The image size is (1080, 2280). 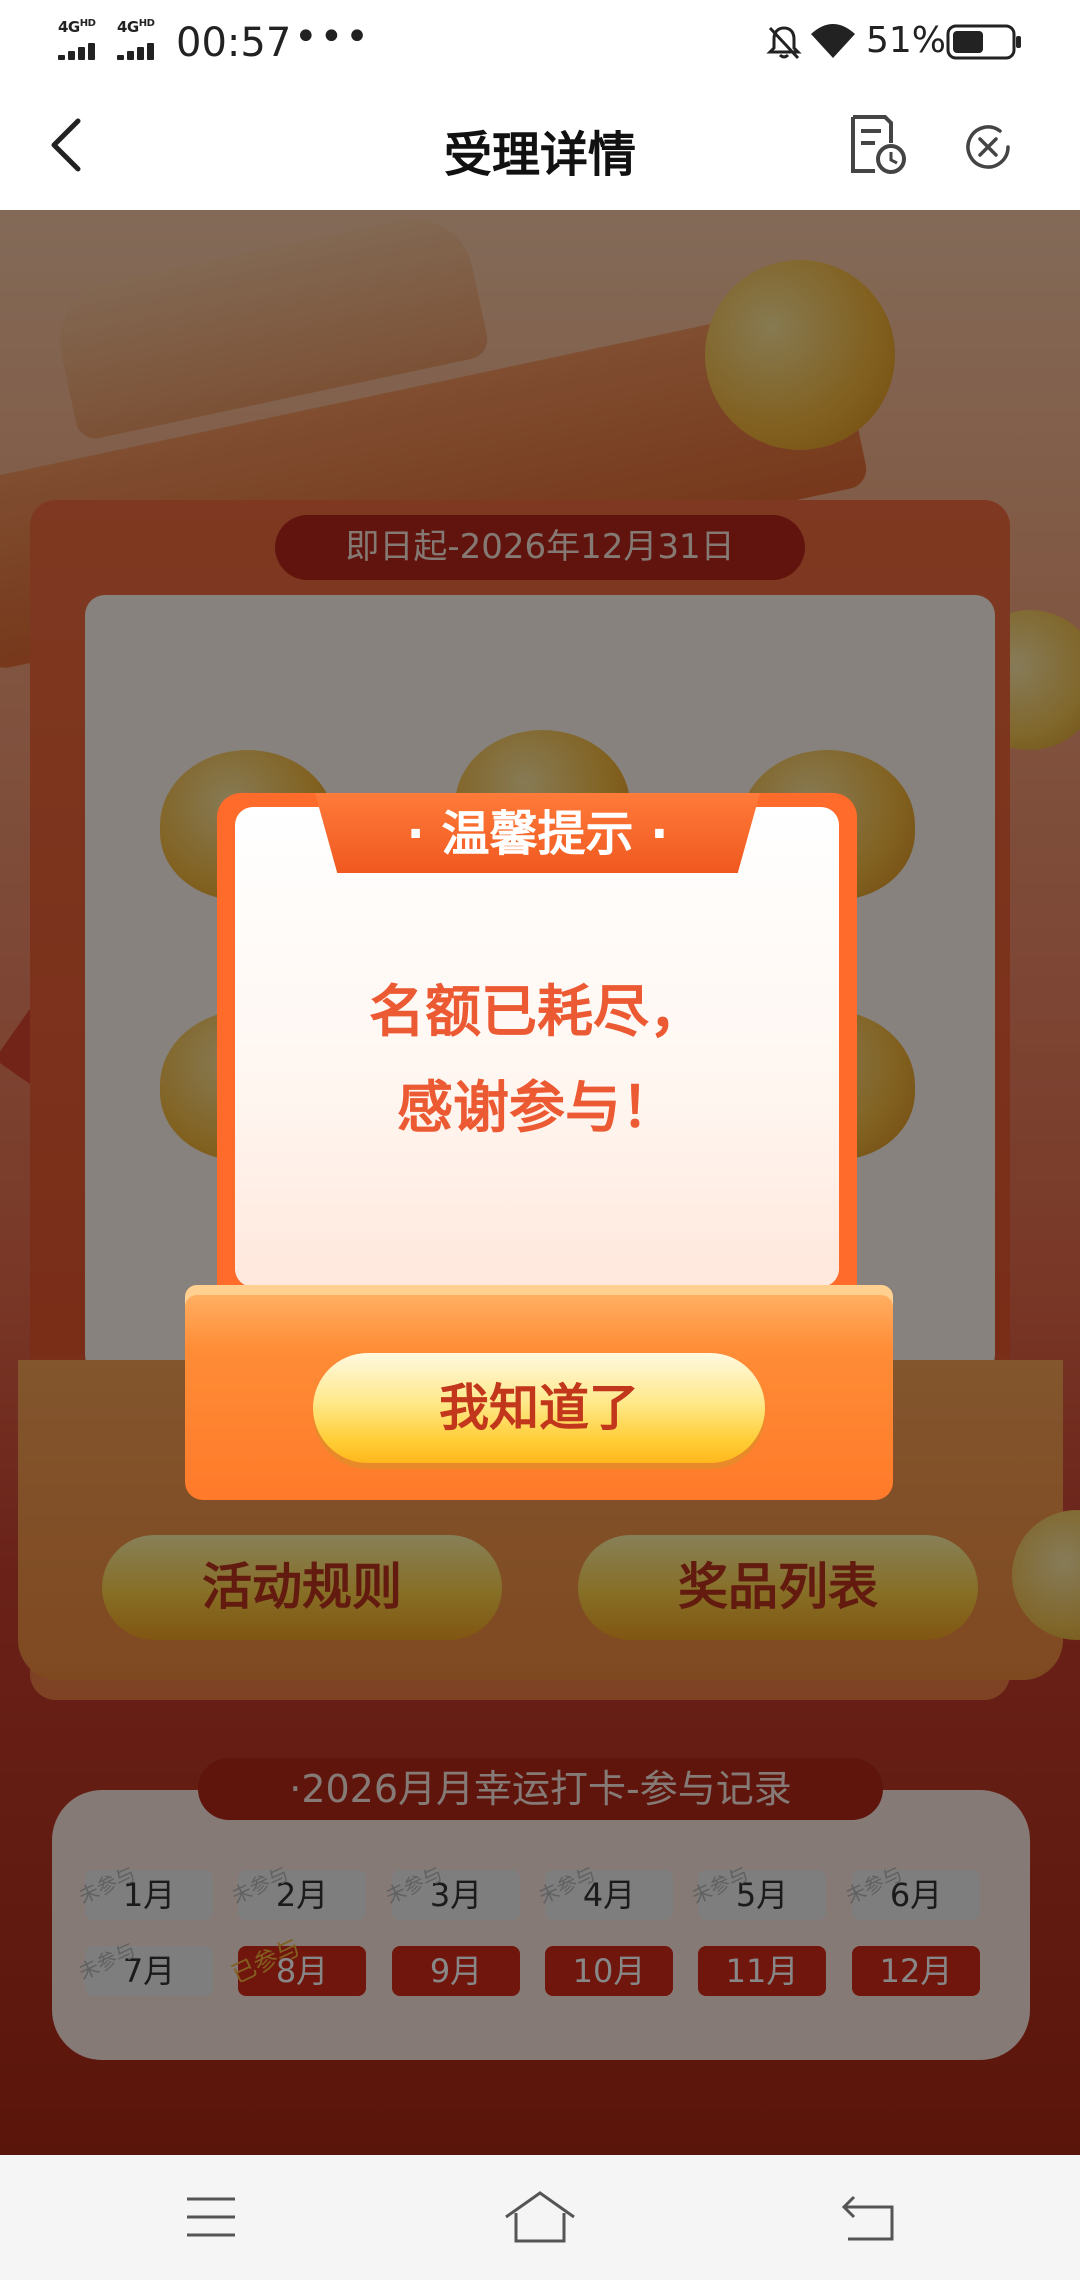 I want to click on dialog-title: · 温馨提示 ·, so click(x=537, y=834).